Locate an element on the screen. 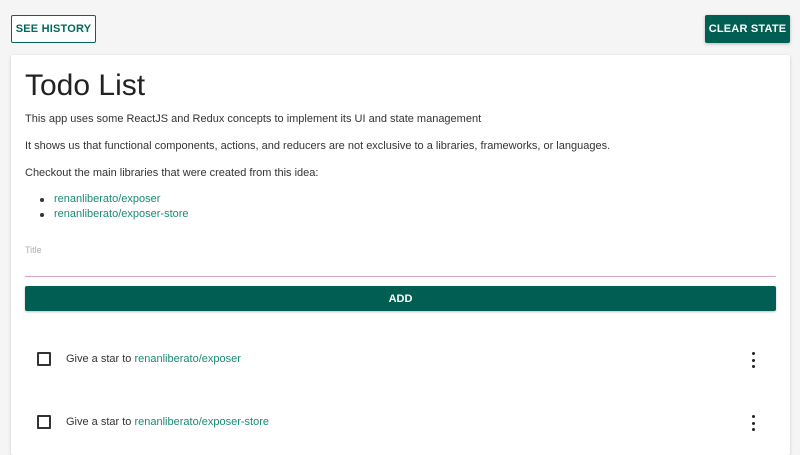 This screenshot has width=800, height=455. list-item: renanliberato/exposer is located at coordinates (114, 200).